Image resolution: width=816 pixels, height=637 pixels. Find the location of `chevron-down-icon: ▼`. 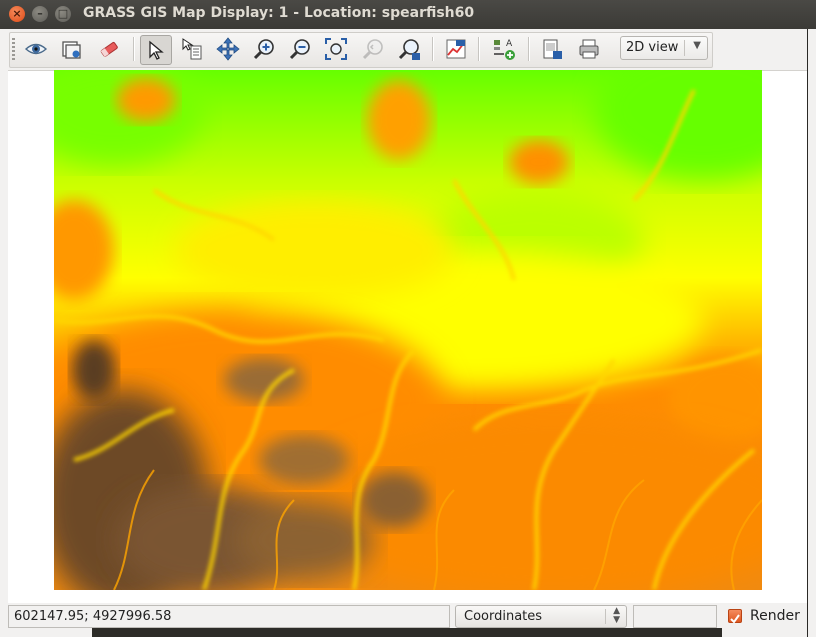

chevron-down-icon: ▼ is located at coordinates (697, 45).